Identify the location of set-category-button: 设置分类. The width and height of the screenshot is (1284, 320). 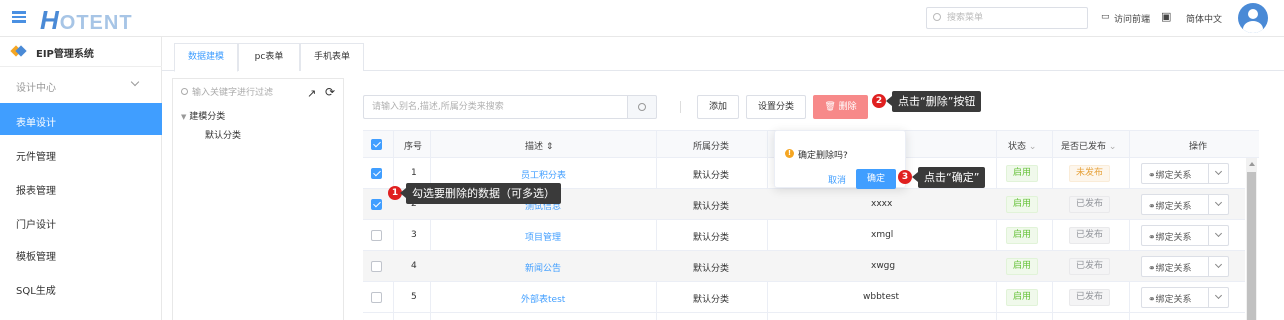
(776, 107).